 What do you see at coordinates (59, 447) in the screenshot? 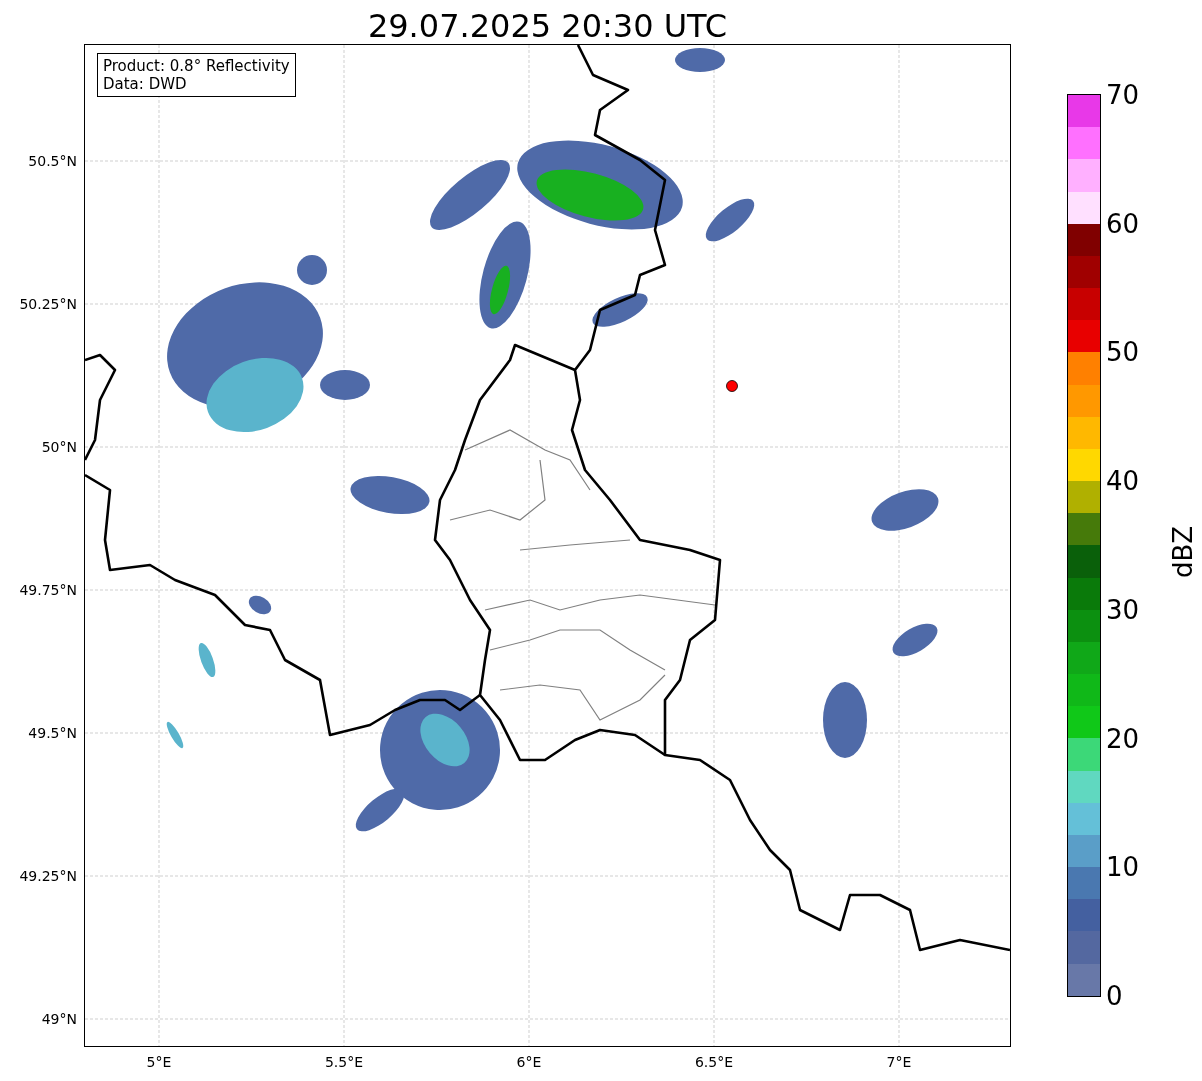
I see `latitude-label: 50°N` at bounding box center [59, 447].